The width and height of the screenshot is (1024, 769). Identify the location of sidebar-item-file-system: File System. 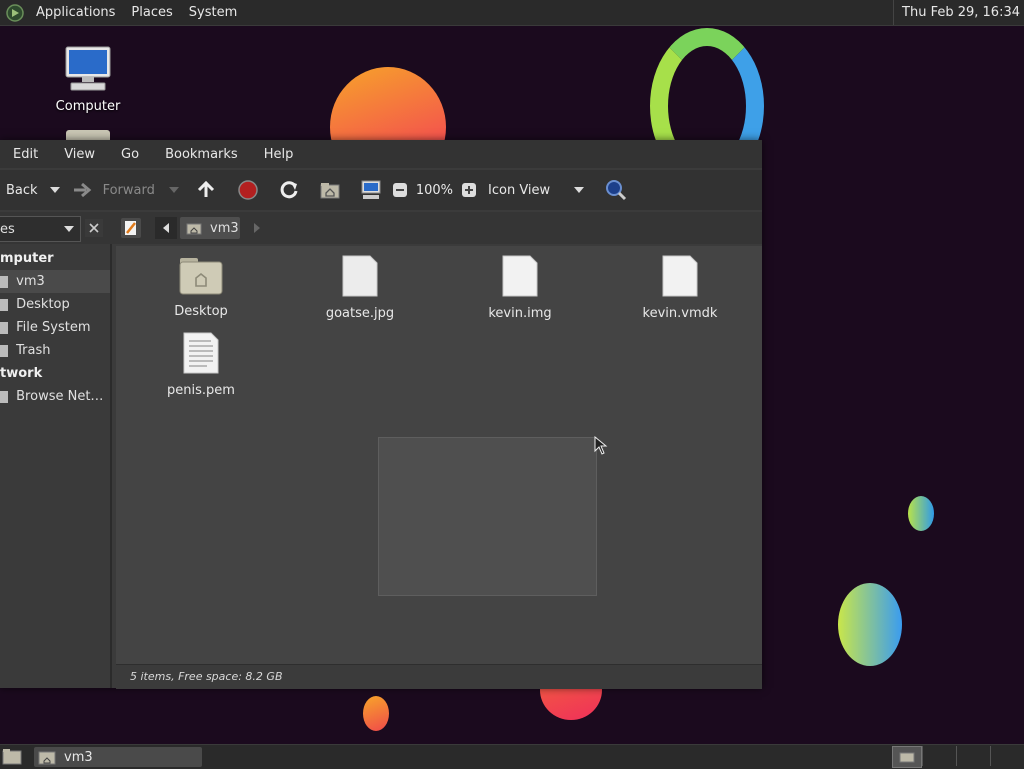
(55, 327).